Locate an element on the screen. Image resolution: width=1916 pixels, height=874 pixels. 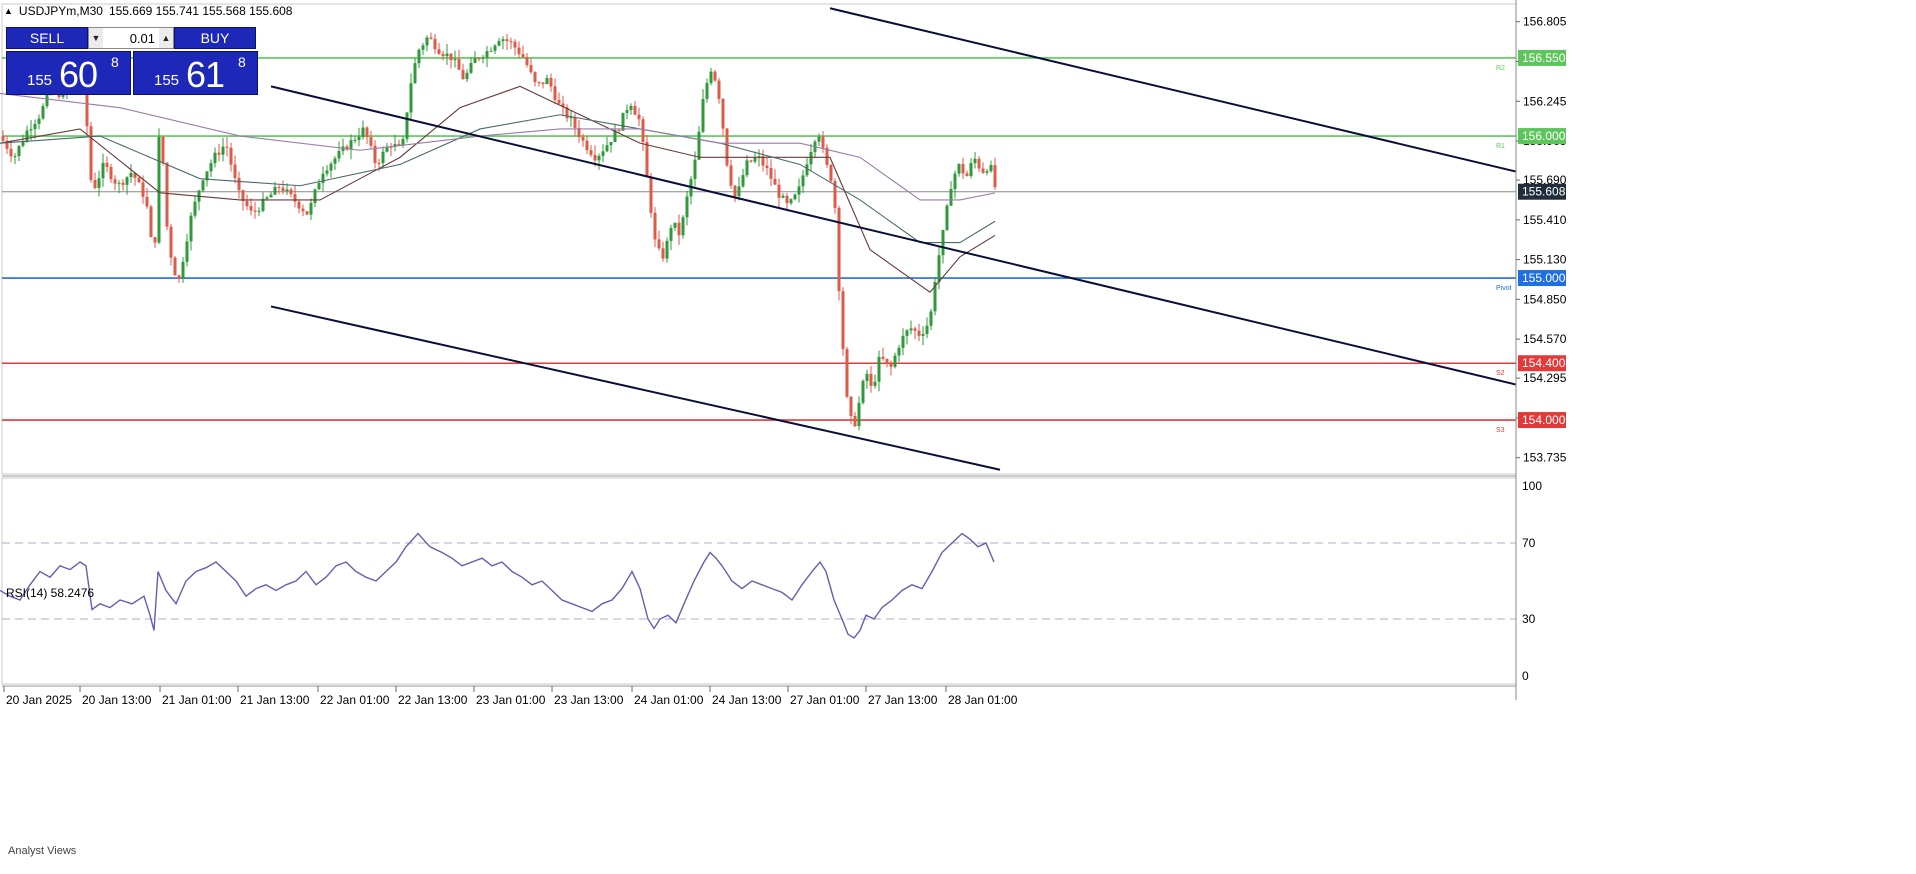
lot-size-input: ▼ 0.01 ▲ is located at coordinates (131, 38).